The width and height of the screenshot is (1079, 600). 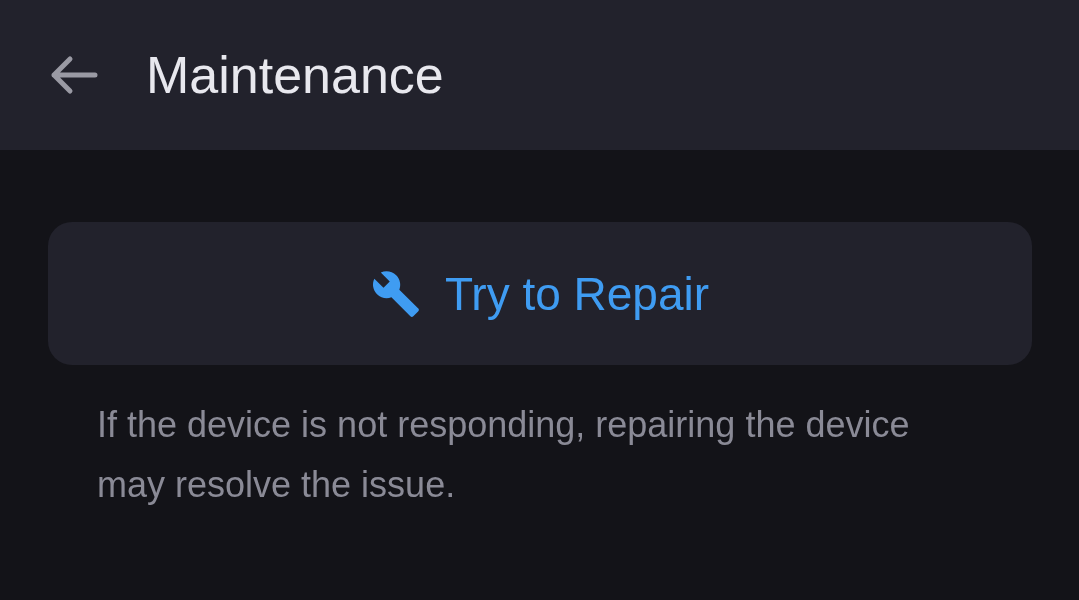 I want to click on page-title: Maintenance, so click(x=295, y=75).